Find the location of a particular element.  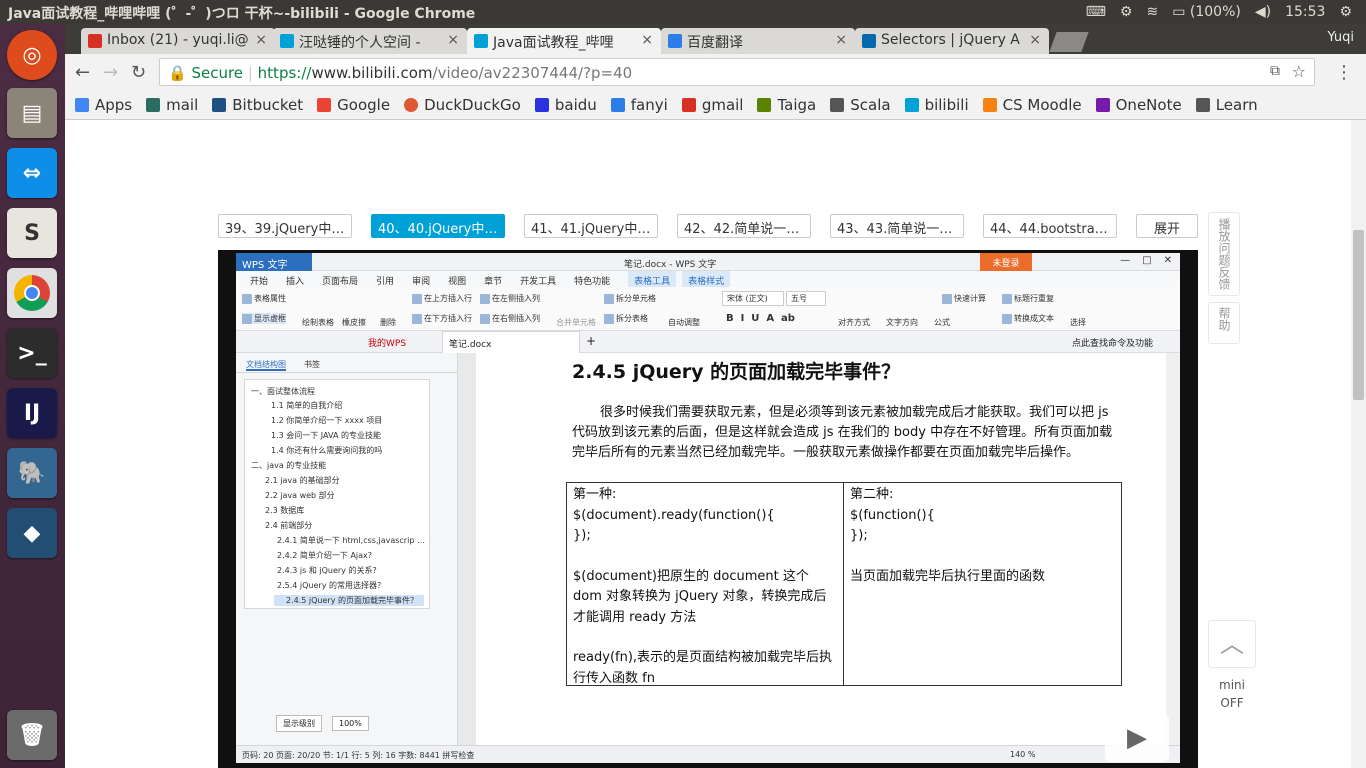

translate-page-icon: ⧉ is located at coordinates (1275, 71).